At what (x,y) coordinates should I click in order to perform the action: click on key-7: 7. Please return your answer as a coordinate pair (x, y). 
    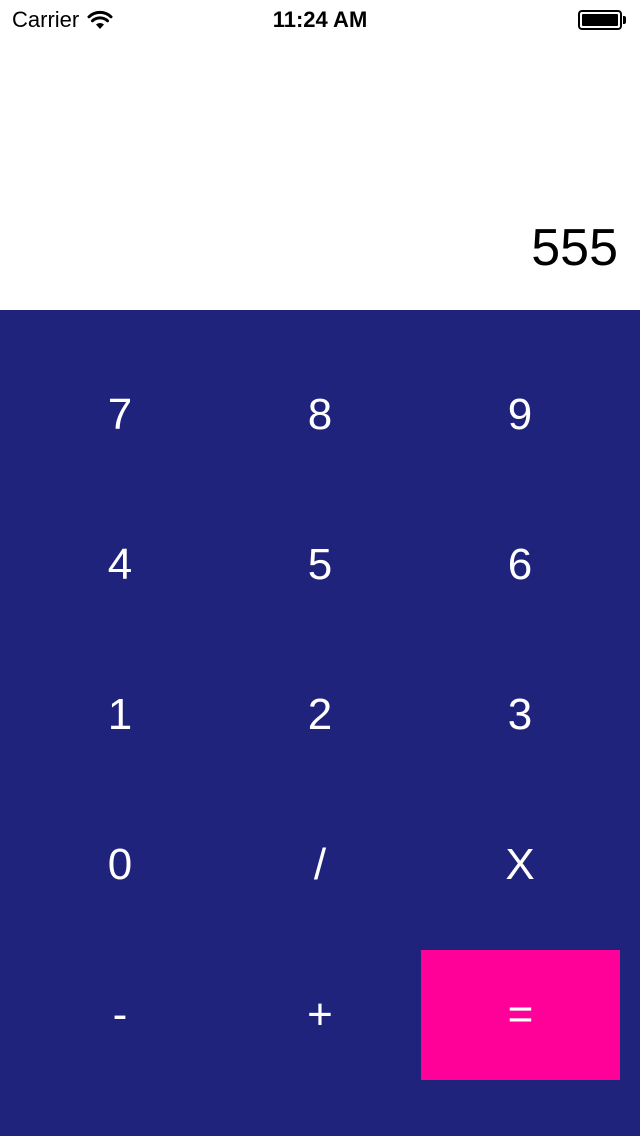
    Looking at the image, I should click on (120, 415).